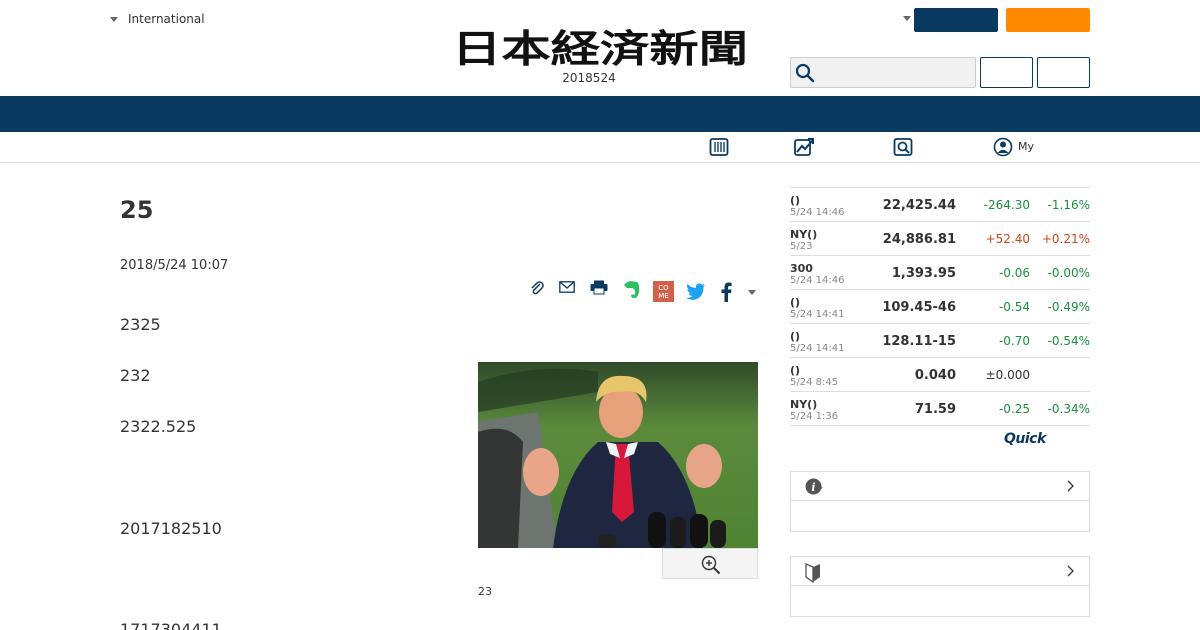 The image size is (1200, 630). I want to click on login-button, so click(956, 20).